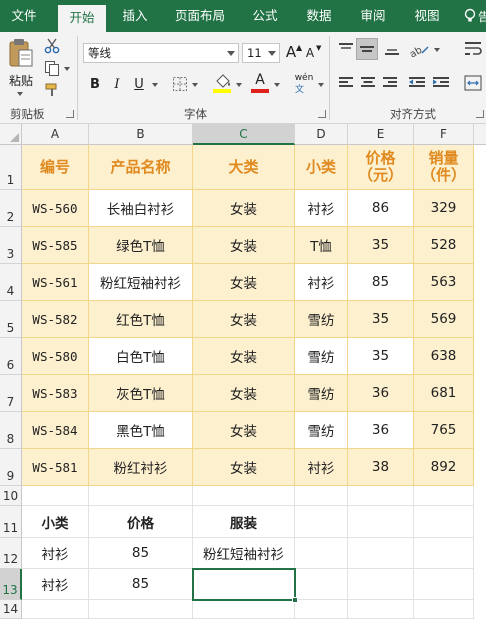 The width and height of the screenshot is (486, 619). What do you see at coordinates (11, 467) in the screenshot?
I see `row-header-9: 9` at bounding box center [11, 467].